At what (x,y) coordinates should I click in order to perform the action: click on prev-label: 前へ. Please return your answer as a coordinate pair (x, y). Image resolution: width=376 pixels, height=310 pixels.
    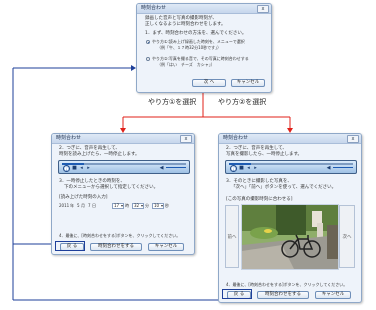
    Looking at the image, I should click on (232, 237).